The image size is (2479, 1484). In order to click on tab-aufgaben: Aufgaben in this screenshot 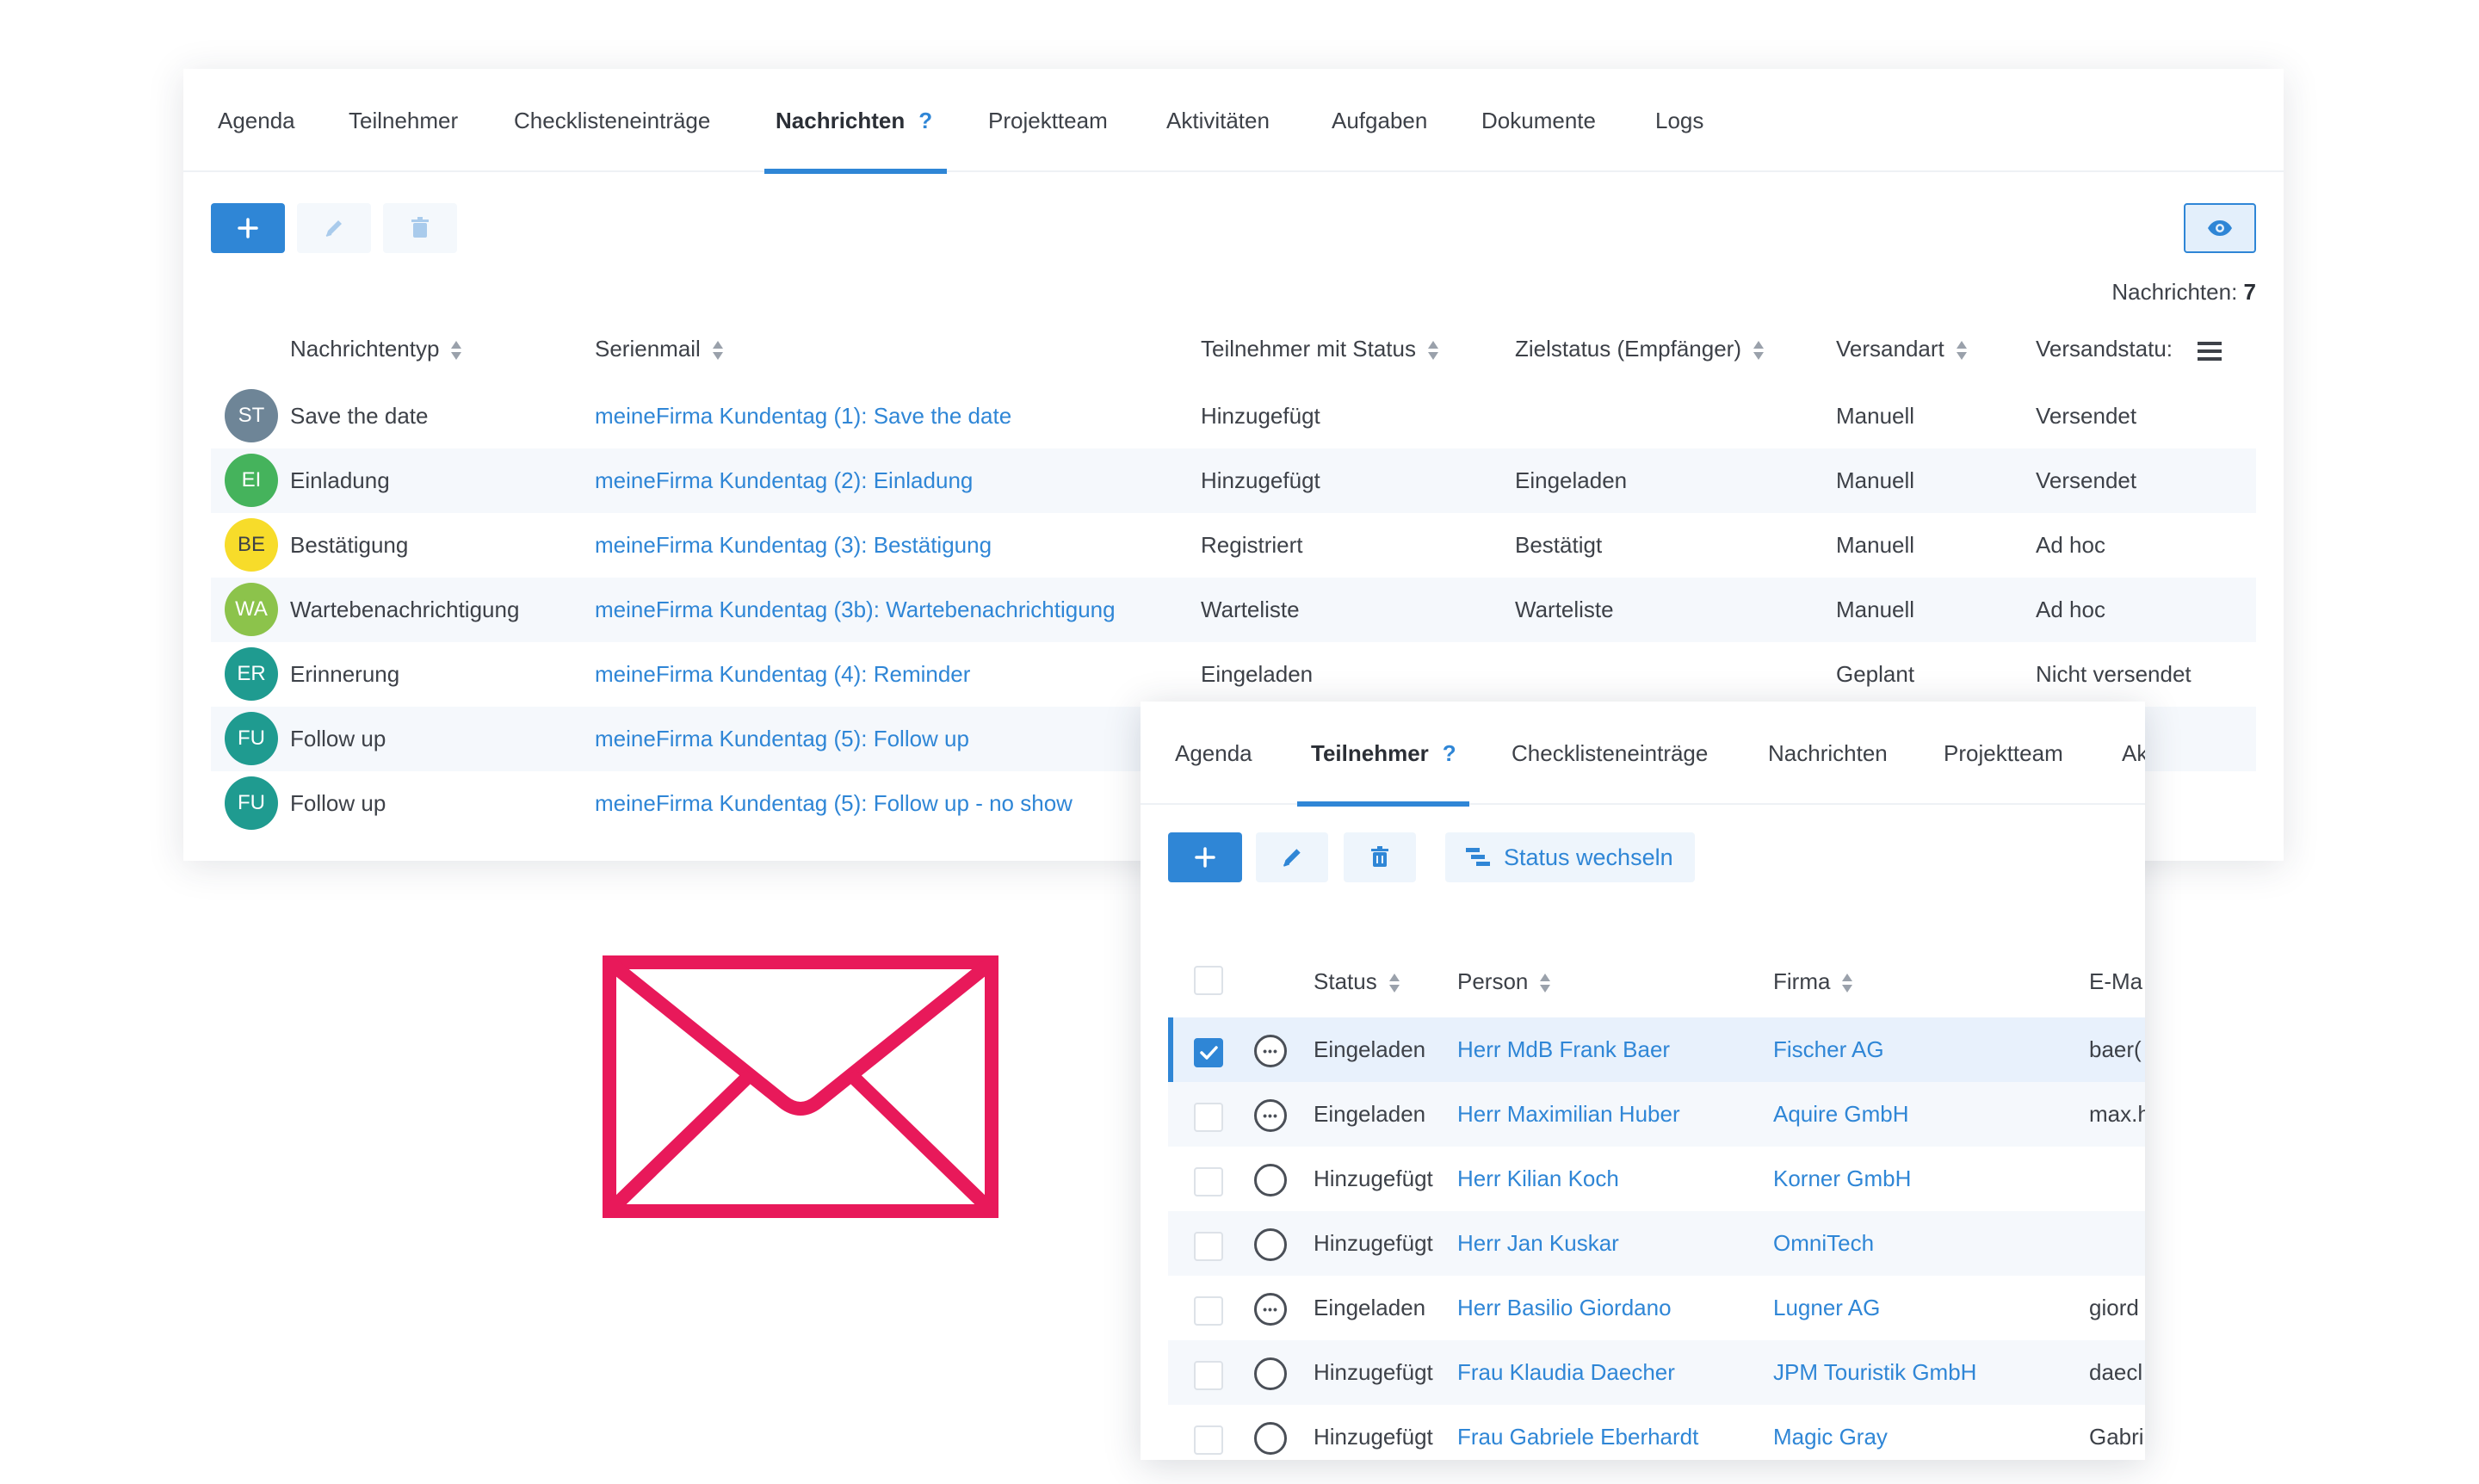, I will do `click(1379, 120)`.